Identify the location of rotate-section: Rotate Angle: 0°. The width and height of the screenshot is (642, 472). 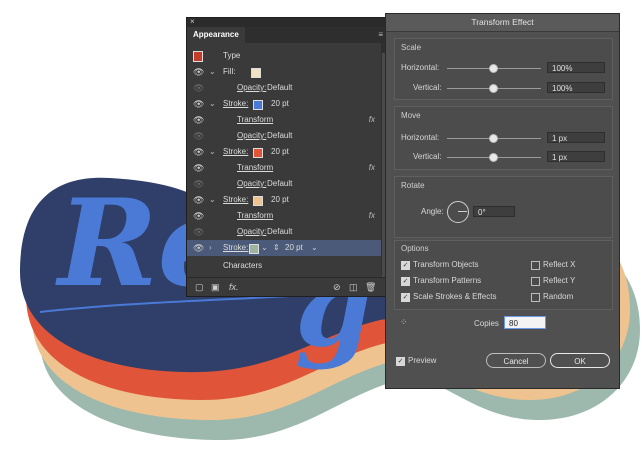
(503, 207).